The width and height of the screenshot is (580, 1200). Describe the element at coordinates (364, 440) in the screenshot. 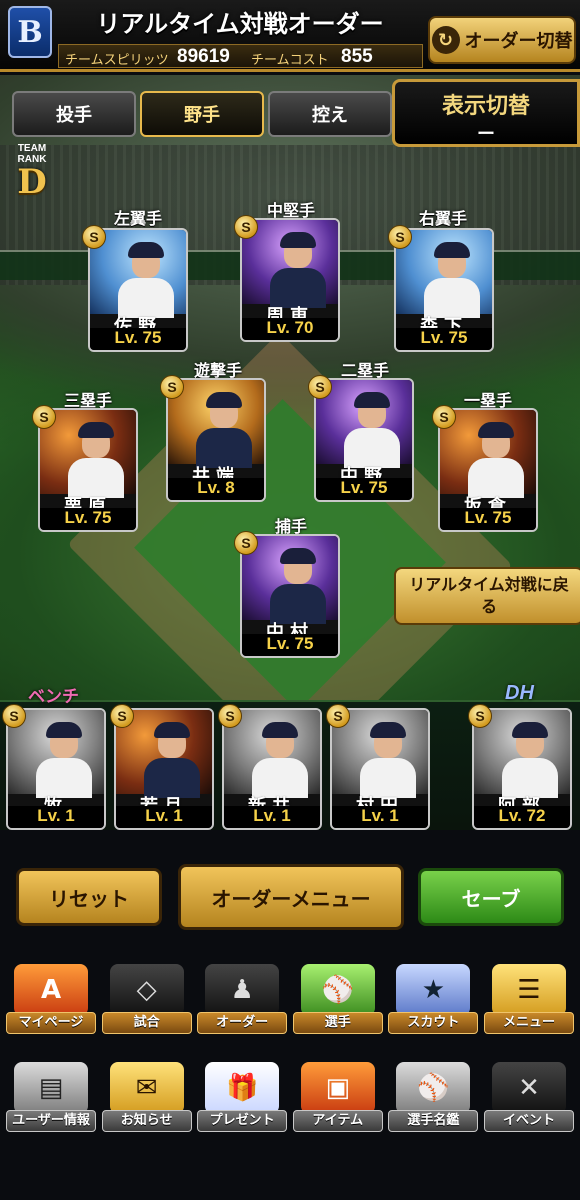

I see `player-card-second-base: 中野 Lv. 75` at that location.